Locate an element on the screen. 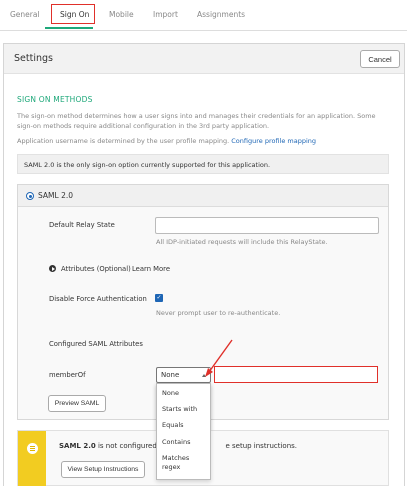  caret-up-icon is located at coordinates (204, 375).